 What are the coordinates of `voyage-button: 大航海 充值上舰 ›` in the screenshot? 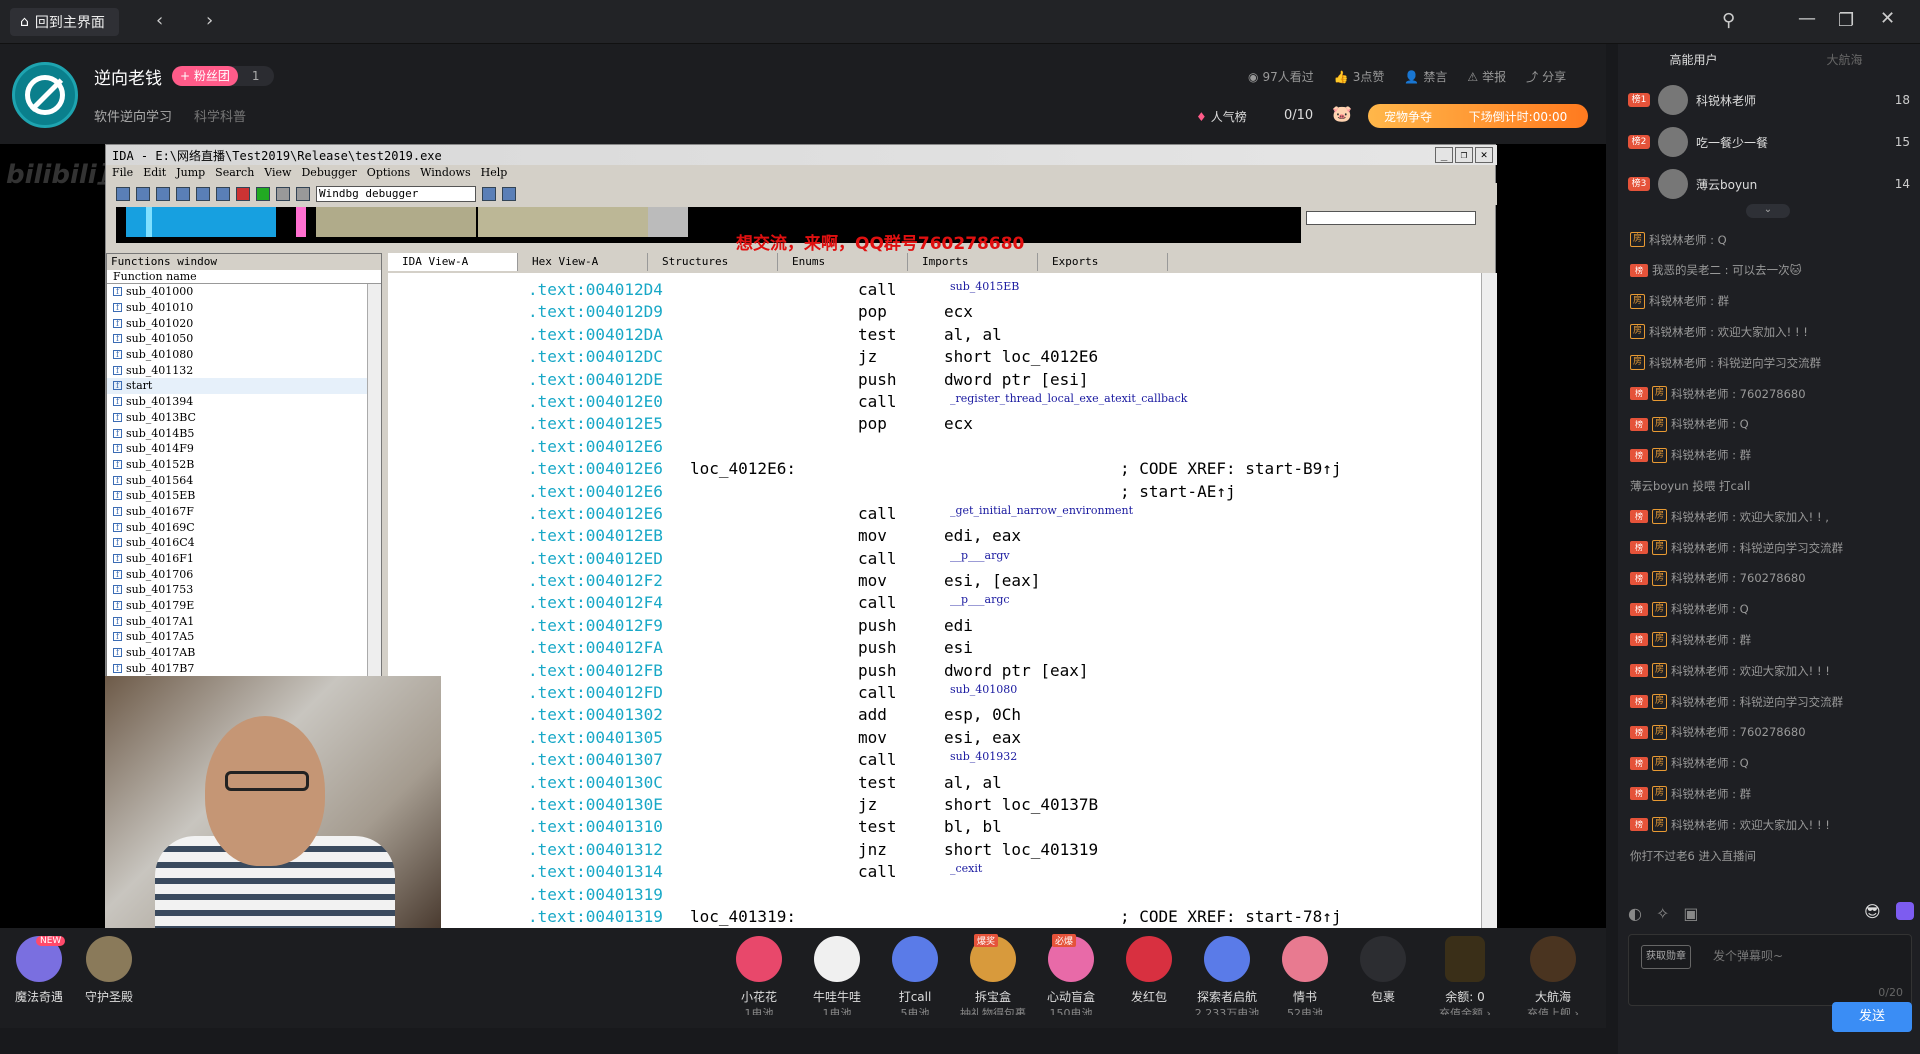 It's located at (1553, 975).